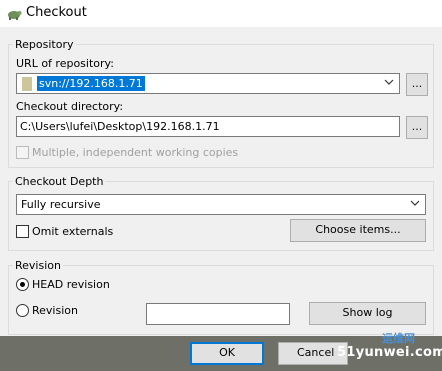 The width and height of the screenshot is (442, 371). What do you see at coordinates (61, 204) in the screenshot?
I see `depth-selected: Fully recursive` at bounding box center [61, 204].